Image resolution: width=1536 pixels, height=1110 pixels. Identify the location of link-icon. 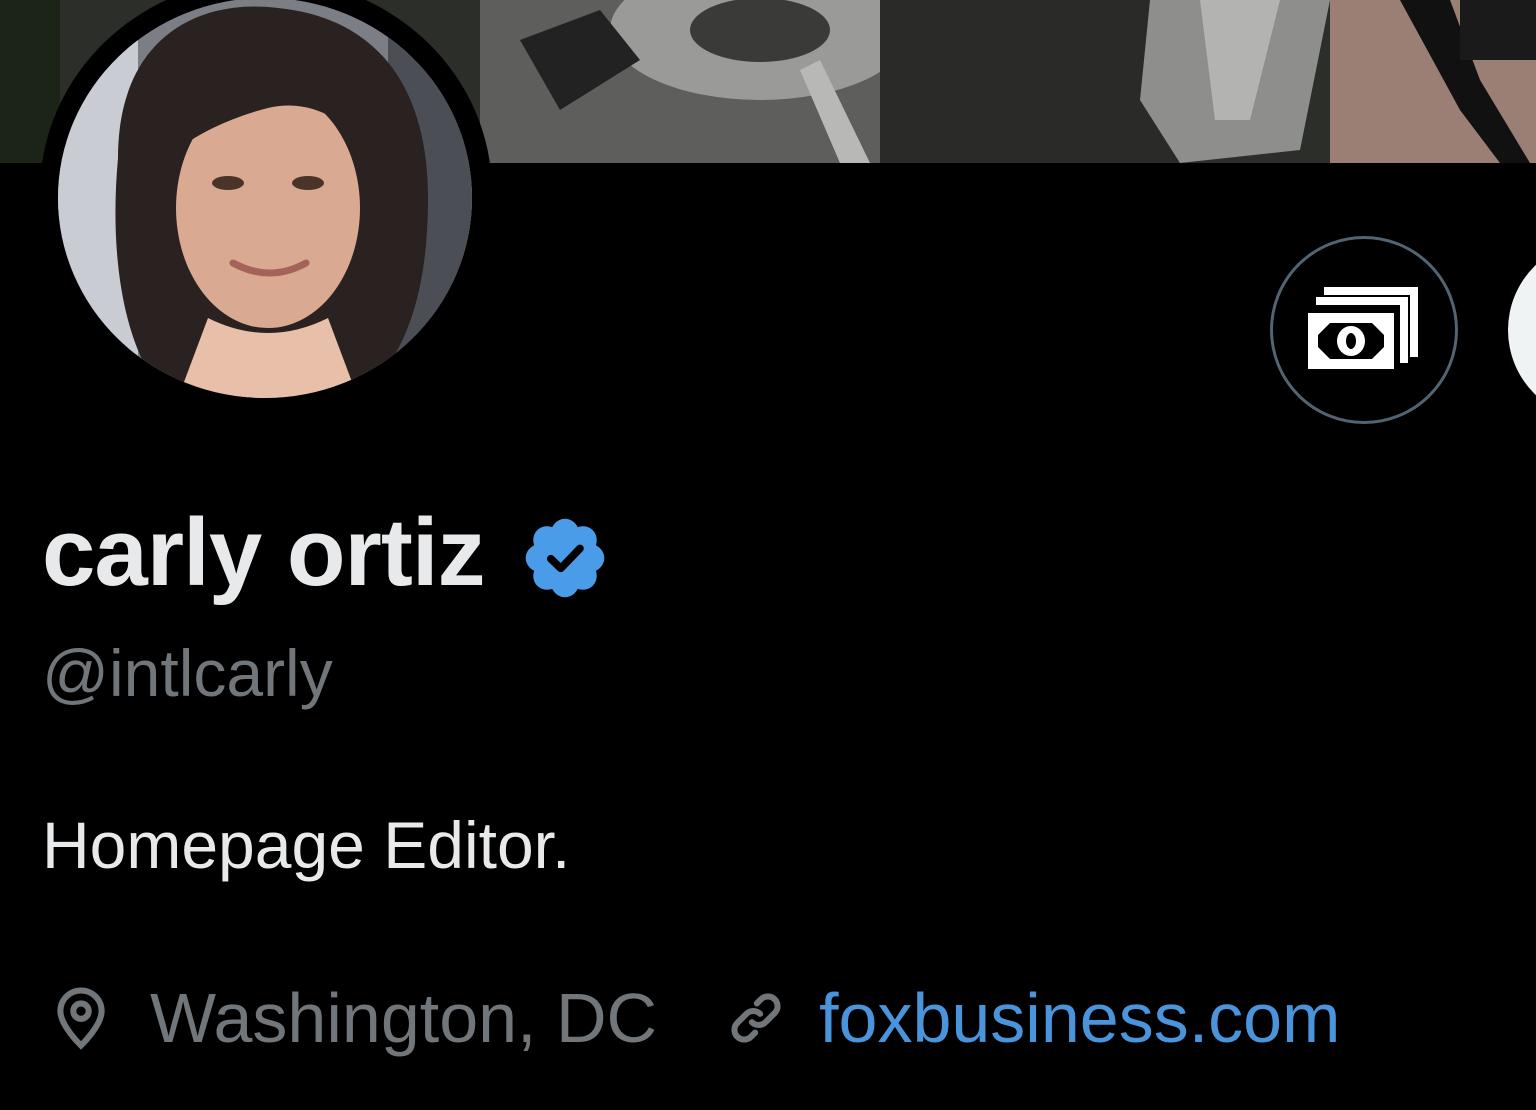
(756, 1018).